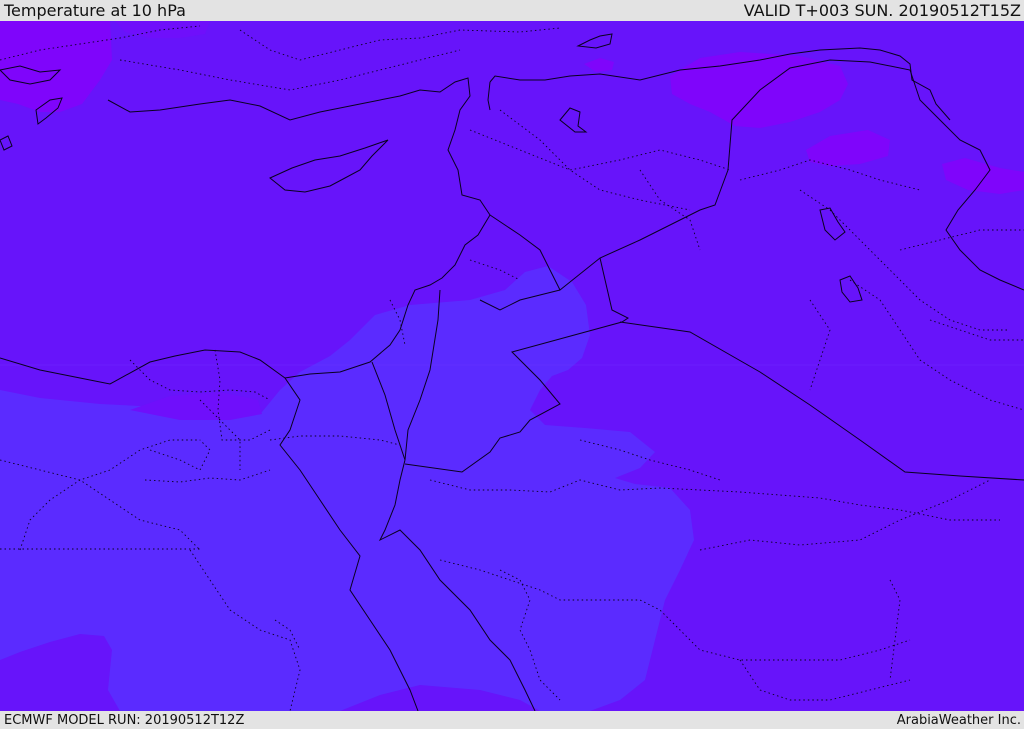 The image size is (1024, 729). I want to click on valid-time: VALID T+003 SUN. 20190512T15Z, so click(882, 10).